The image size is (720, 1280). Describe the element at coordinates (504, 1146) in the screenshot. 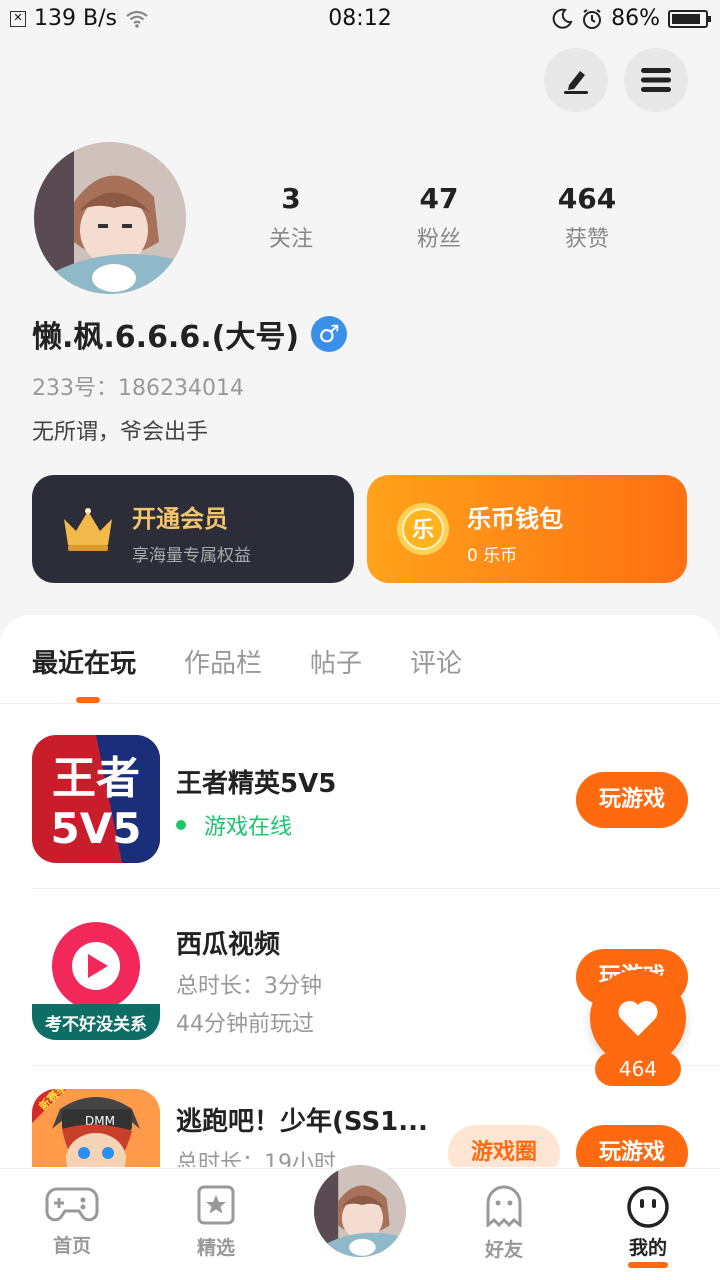

I see `game-circle-button: 游戏圈` at that location.